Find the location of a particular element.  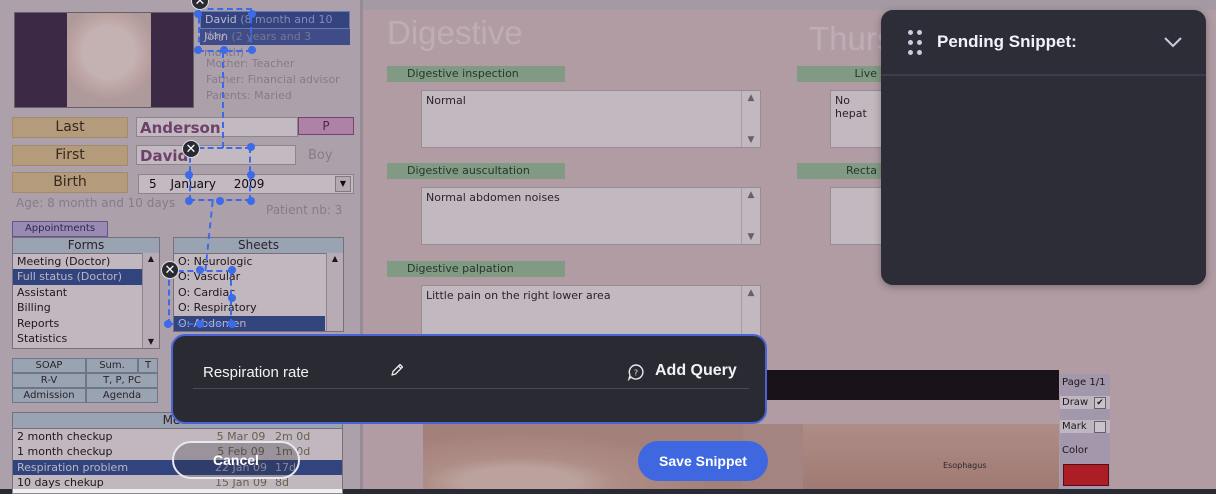

meeting-row: 10 days chekup 15 Jan 09 8d is located at coordinates (177, 482).